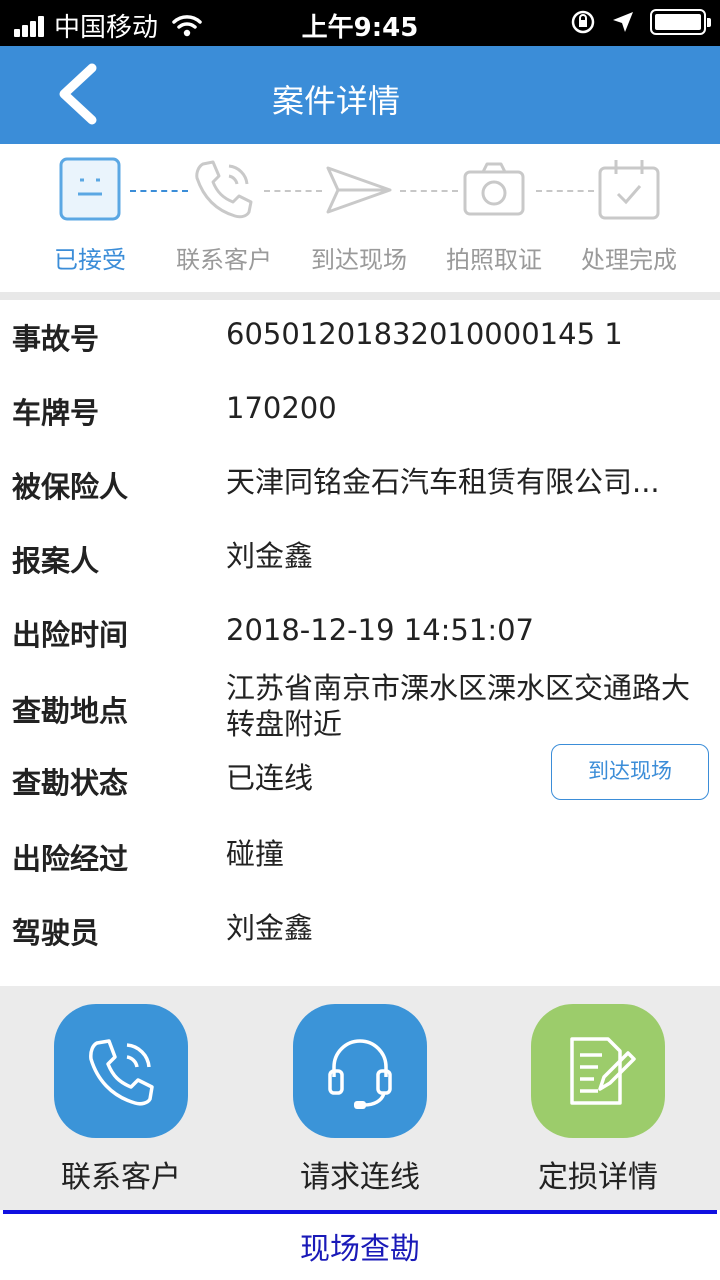  What do you see at coordinates (70, 711) in the screenshot?
I see `detail-key: 查勘地点` at bounding box center [70, 711].